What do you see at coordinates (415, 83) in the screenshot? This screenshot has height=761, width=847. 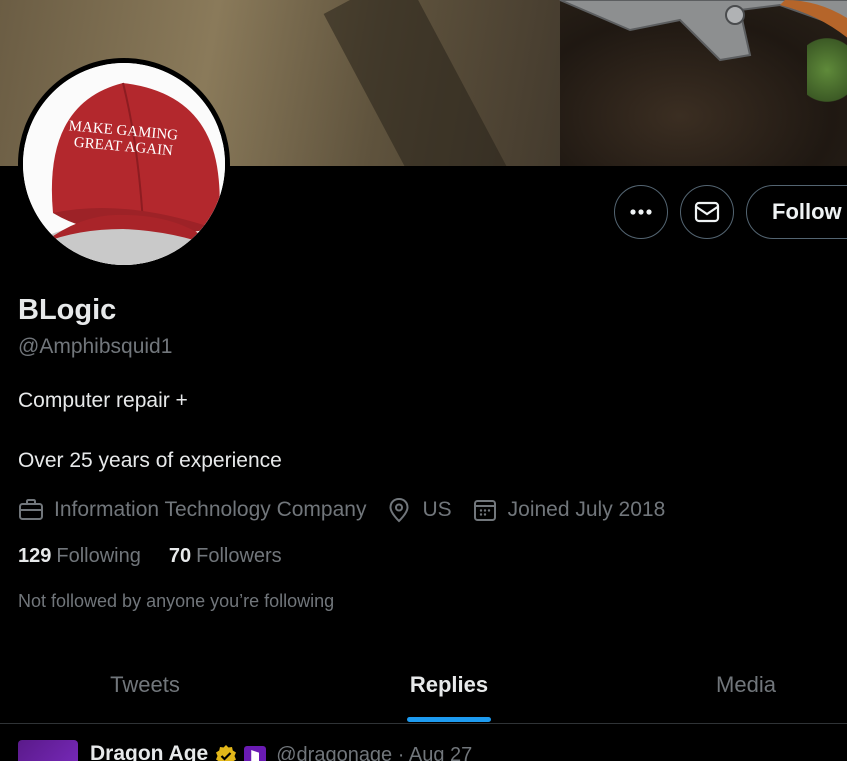 I see `banner-fold-shadow` at bounding box center [415, 83].